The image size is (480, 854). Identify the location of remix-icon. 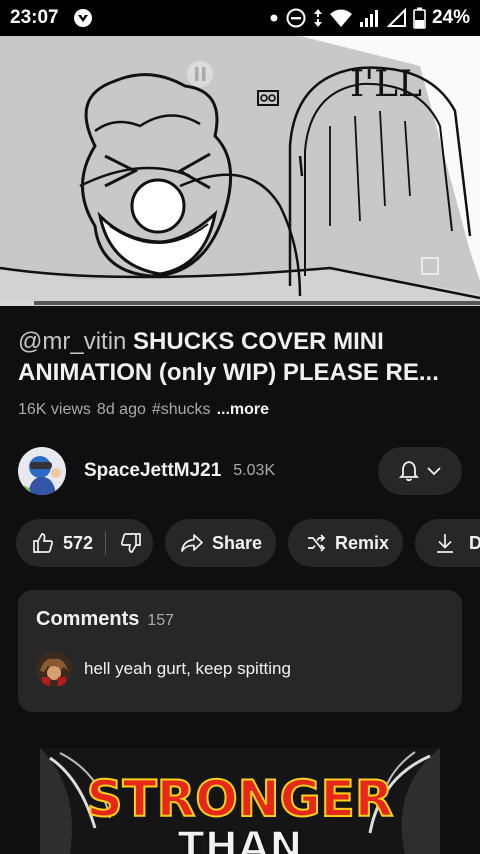
(317, 543).